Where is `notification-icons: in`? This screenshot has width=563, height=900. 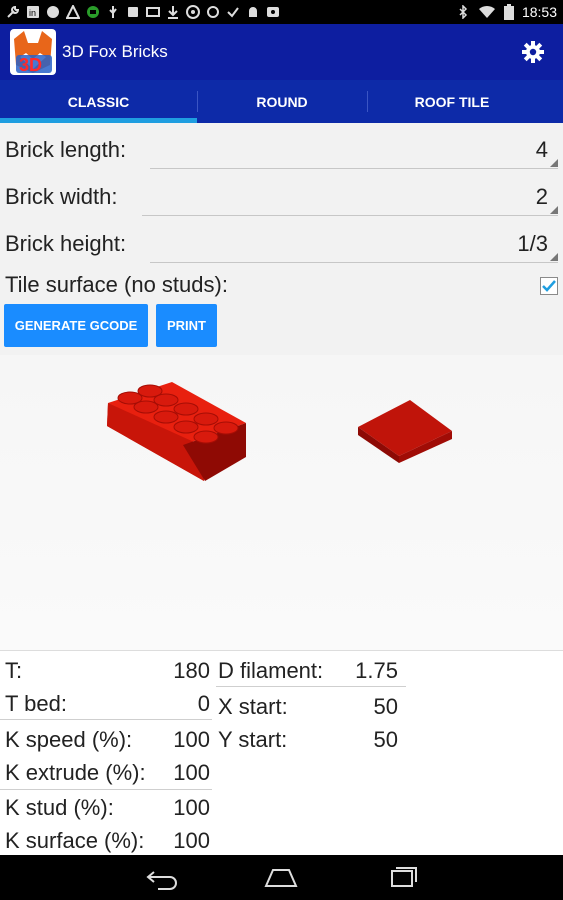 notification-icons: in is located at coordinates (143, 12).